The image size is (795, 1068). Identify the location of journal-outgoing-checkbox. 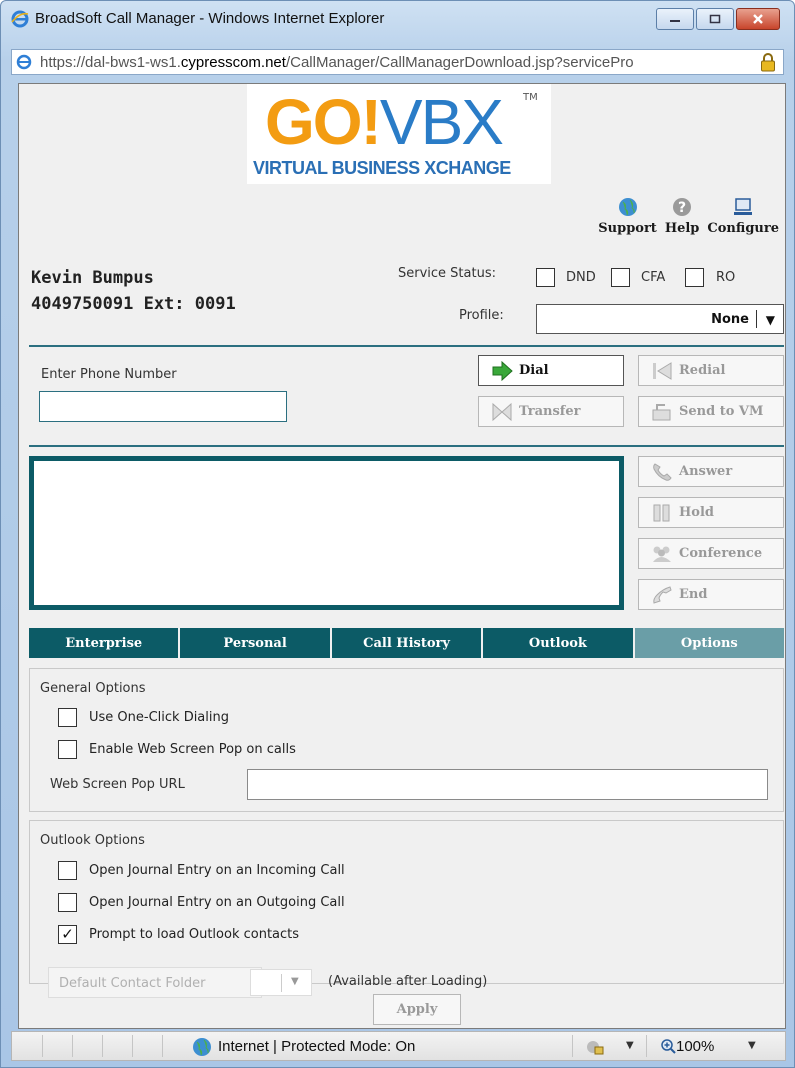
(67, 902).